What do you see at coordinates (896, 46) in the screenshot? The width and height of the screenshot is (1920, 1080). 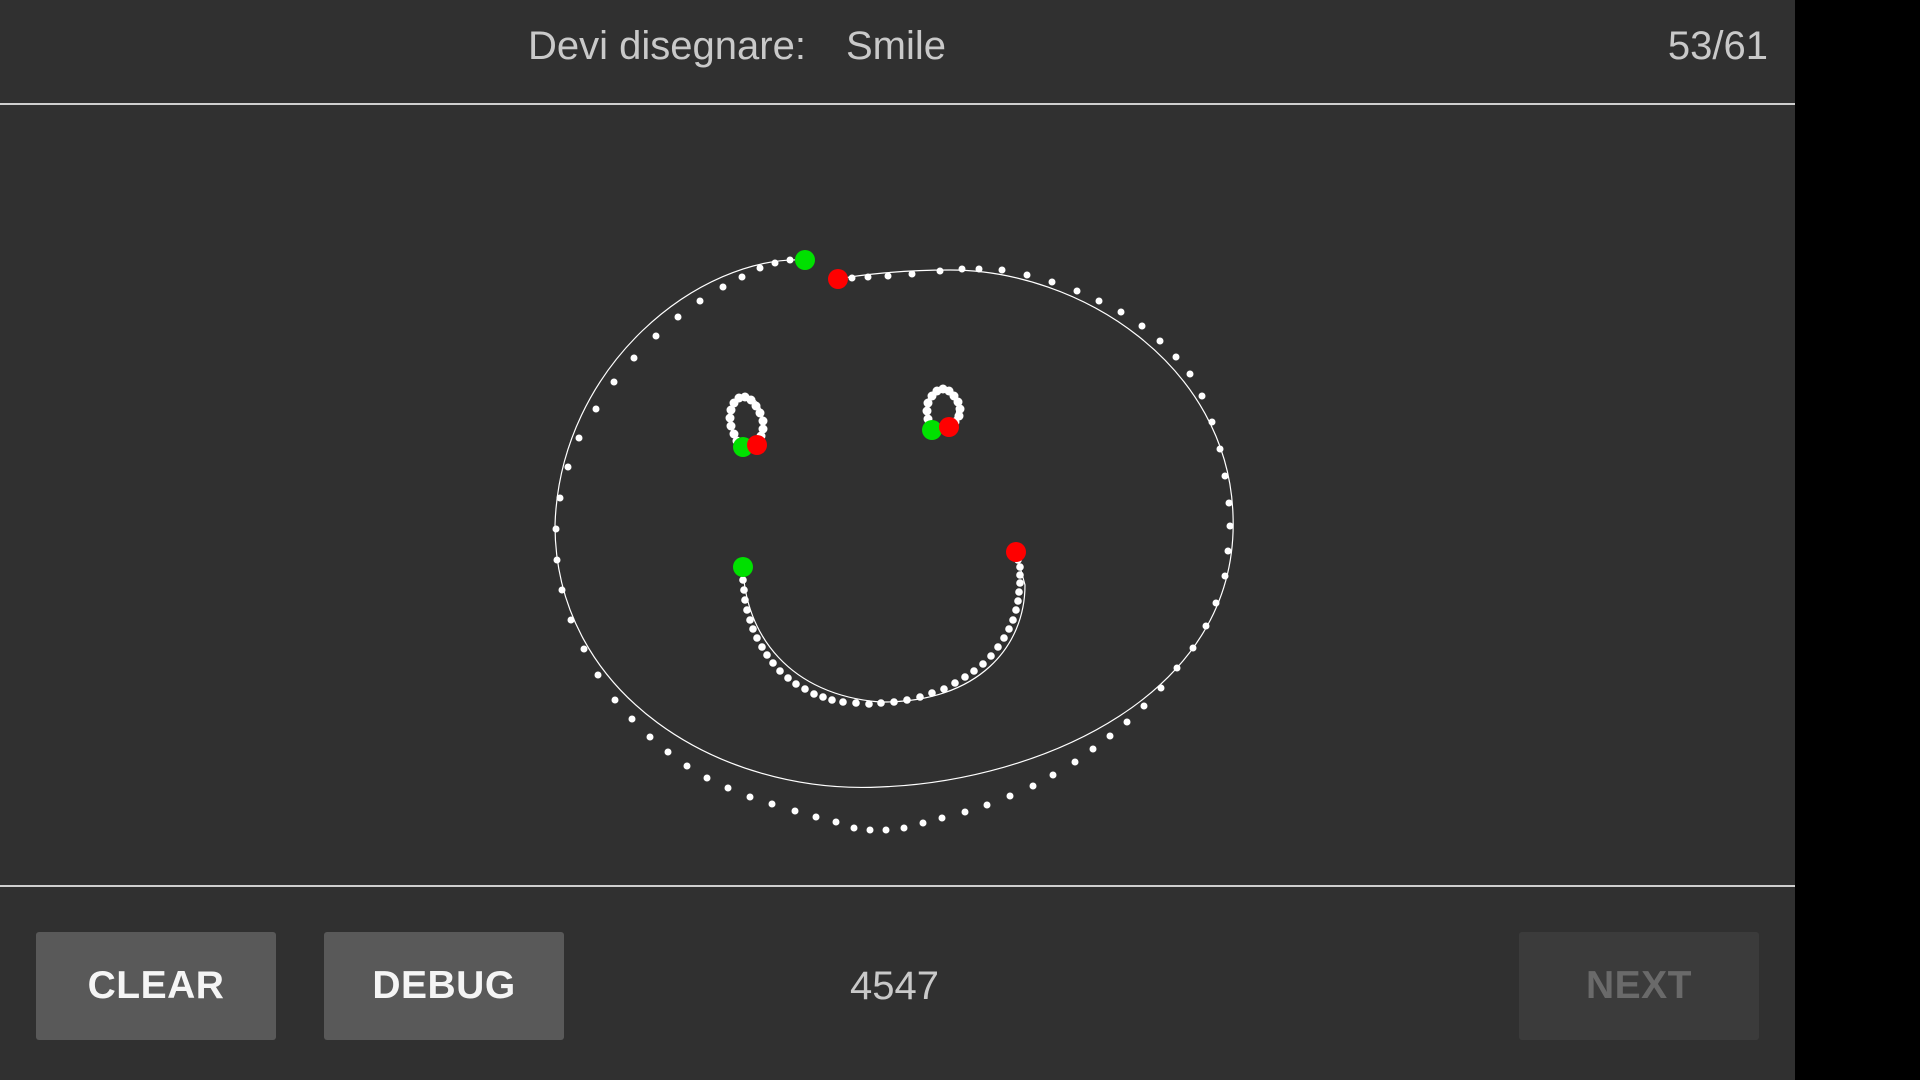 I see `prompt-word: Smile` at bounding box center [896, 46].